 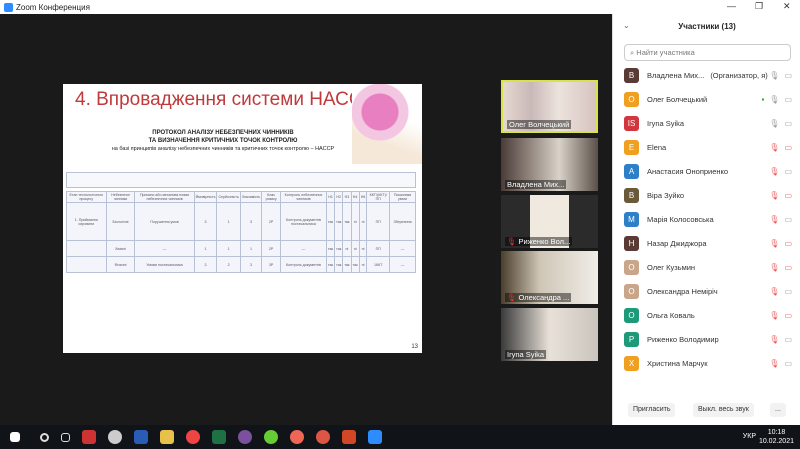 I want to click on start-icon, so click(x=15, y=437).